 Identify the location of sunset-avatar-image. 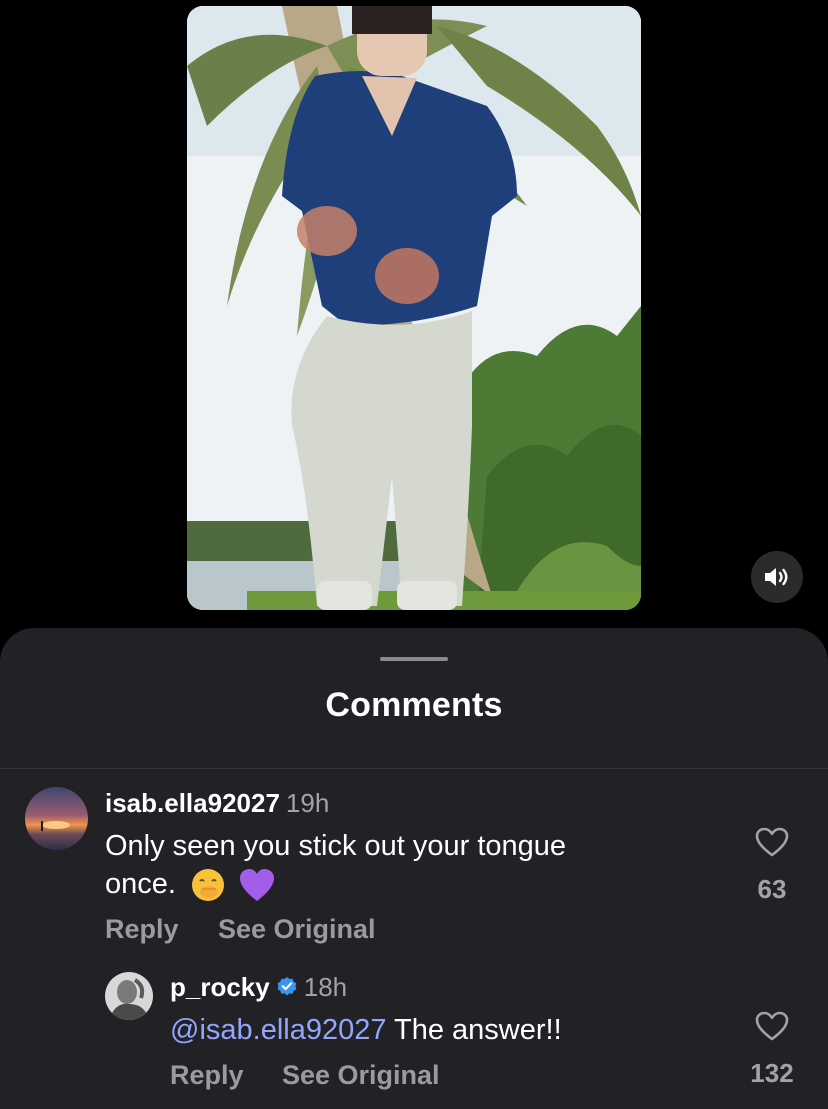
(56, 818).